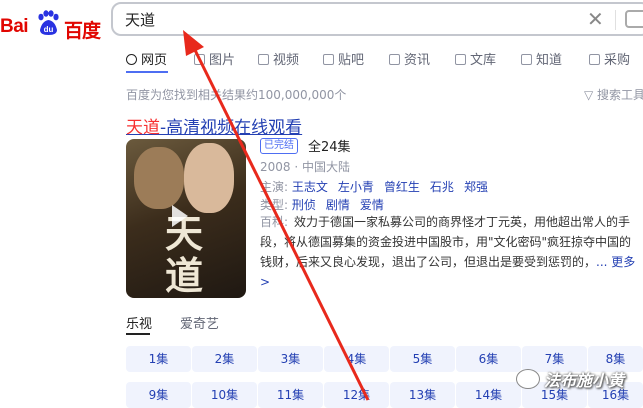  What do you see at coordinates (224, 359) in the screenshot?
I see `episode-button: 2集` at bounding box center [224, 359].